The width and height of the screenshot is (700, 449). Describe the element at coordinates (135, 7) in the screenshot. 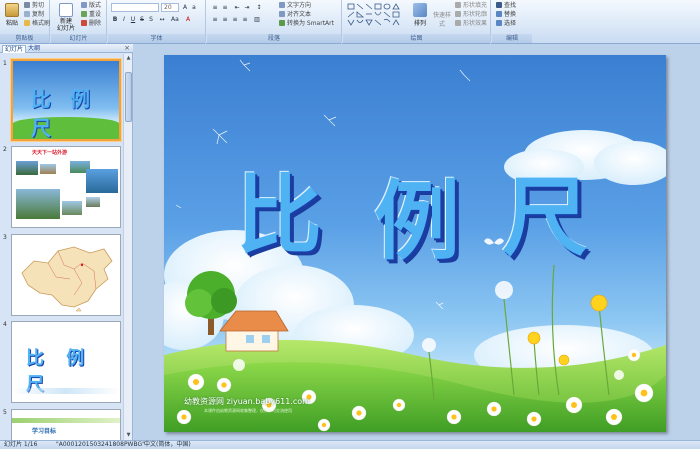

I see `font-name-combo` at that location.